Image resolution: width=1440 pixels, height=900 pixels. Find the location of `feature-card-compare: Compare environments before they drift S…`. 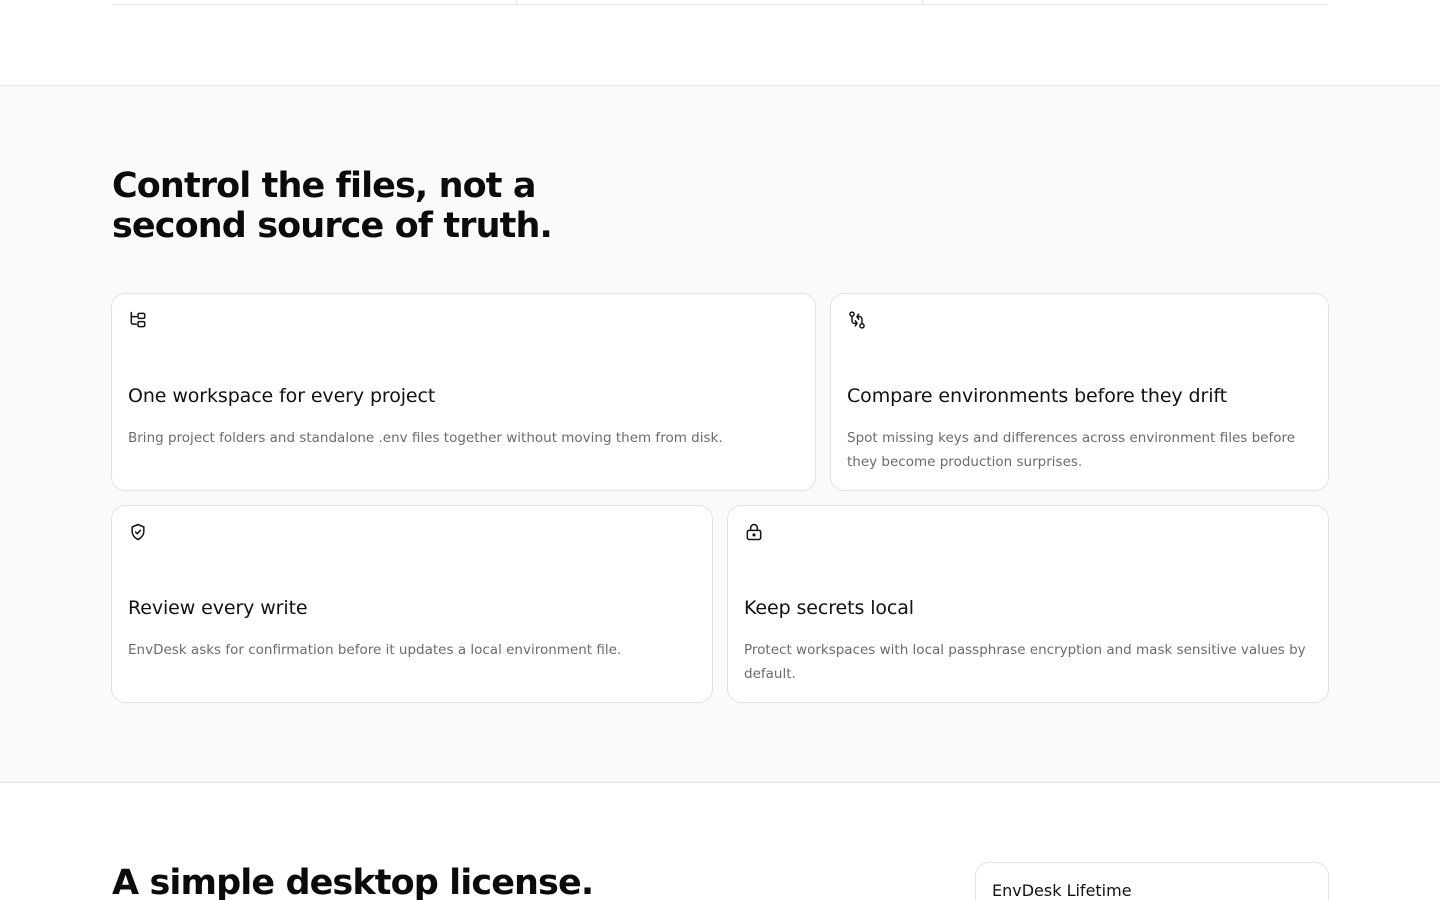

feature-card-compare: Compare environments before they drift S… is located at coordinates (1079, 392).